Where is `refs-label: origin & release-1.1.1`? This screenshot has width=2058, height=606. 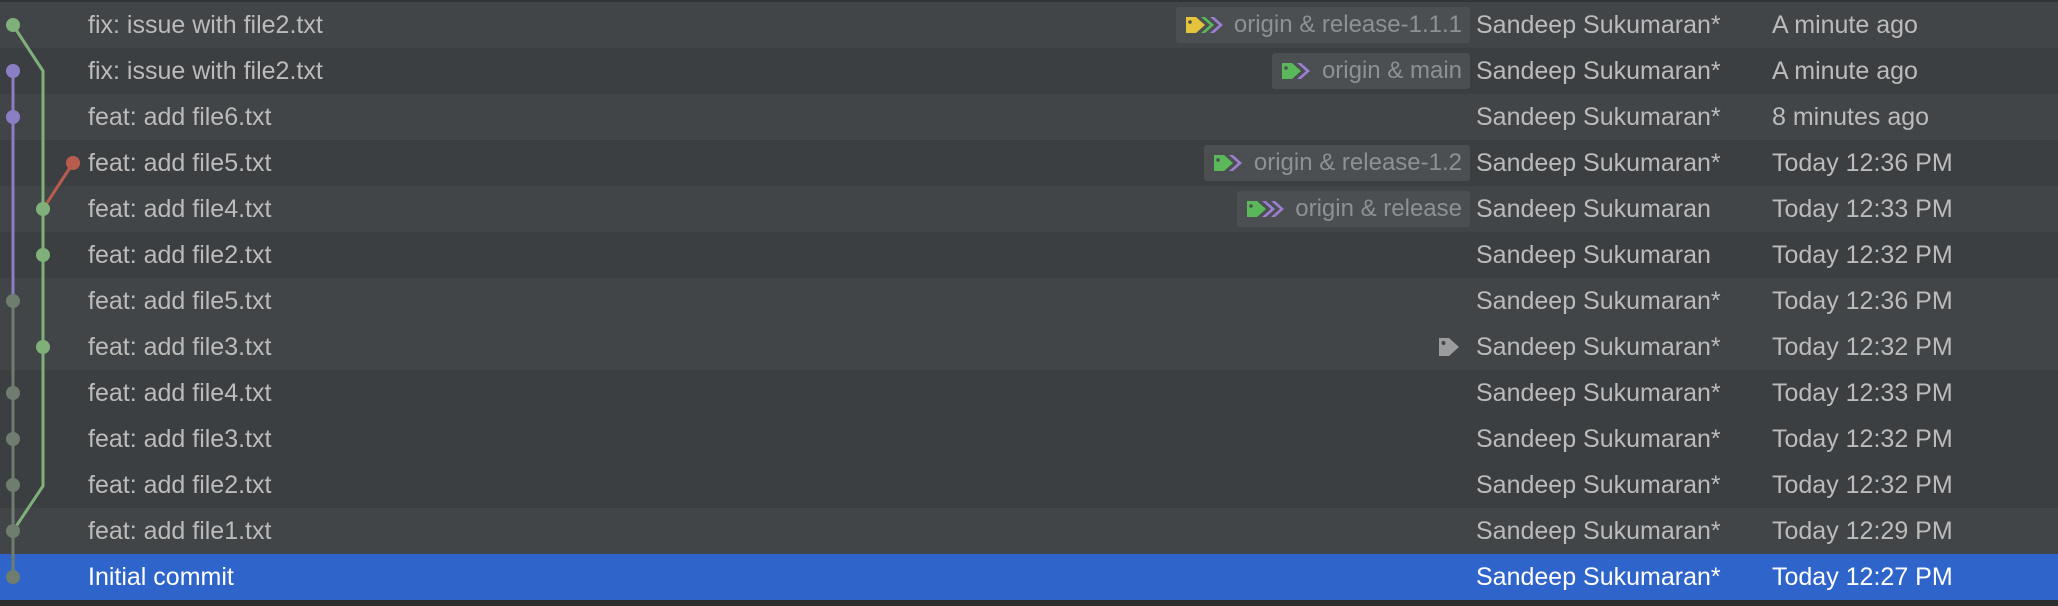 refs-label: origin & release-1.1.1 is located at coordinates (1347, 24).